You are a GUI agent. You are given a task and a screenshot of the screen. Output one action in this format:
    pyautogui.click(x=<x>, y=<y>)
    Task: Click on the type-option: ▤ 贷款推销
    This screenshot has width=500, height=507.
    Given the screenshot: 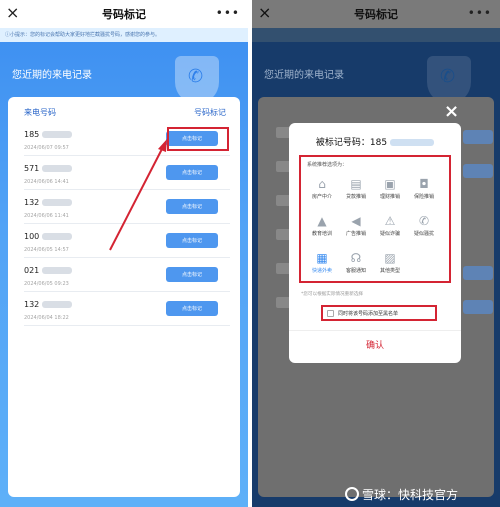 What is the action you would take?
    pyautogui.click(x=356, y=188)
    